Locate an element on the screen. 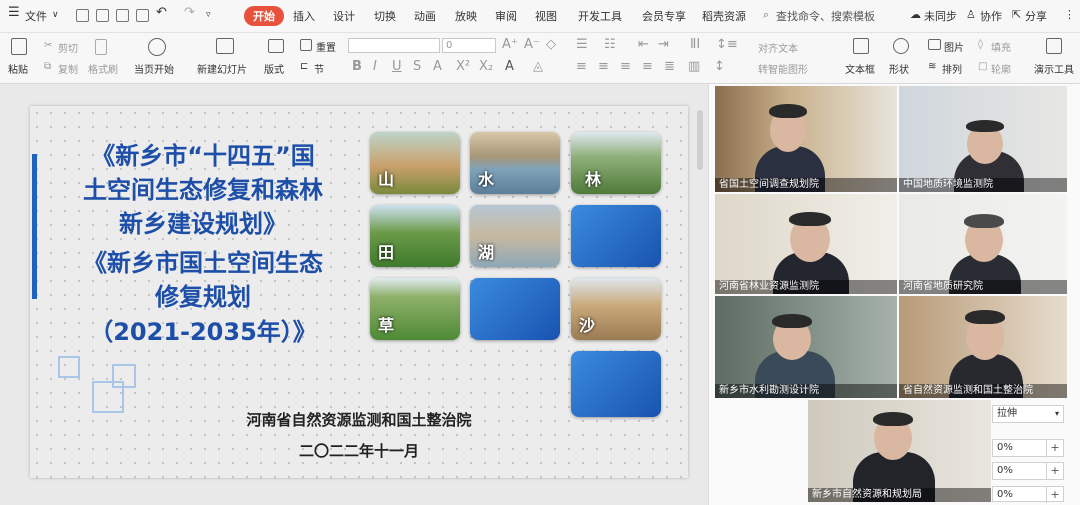 The image size is (1080, 505). search-icon: ⌕ is located at coordinates (766, 15).